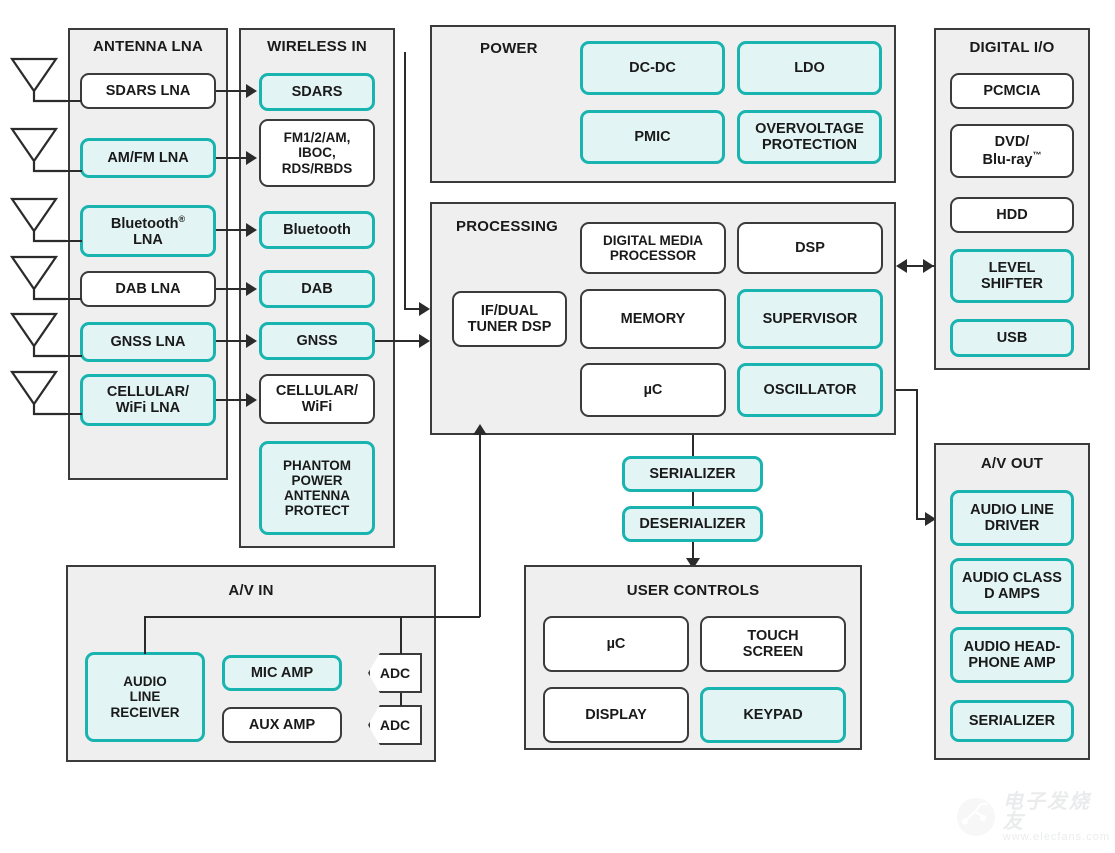 This screenshot has height=853, width=1115. I want to click on block-label: DISPLAY, so click(616, 714).